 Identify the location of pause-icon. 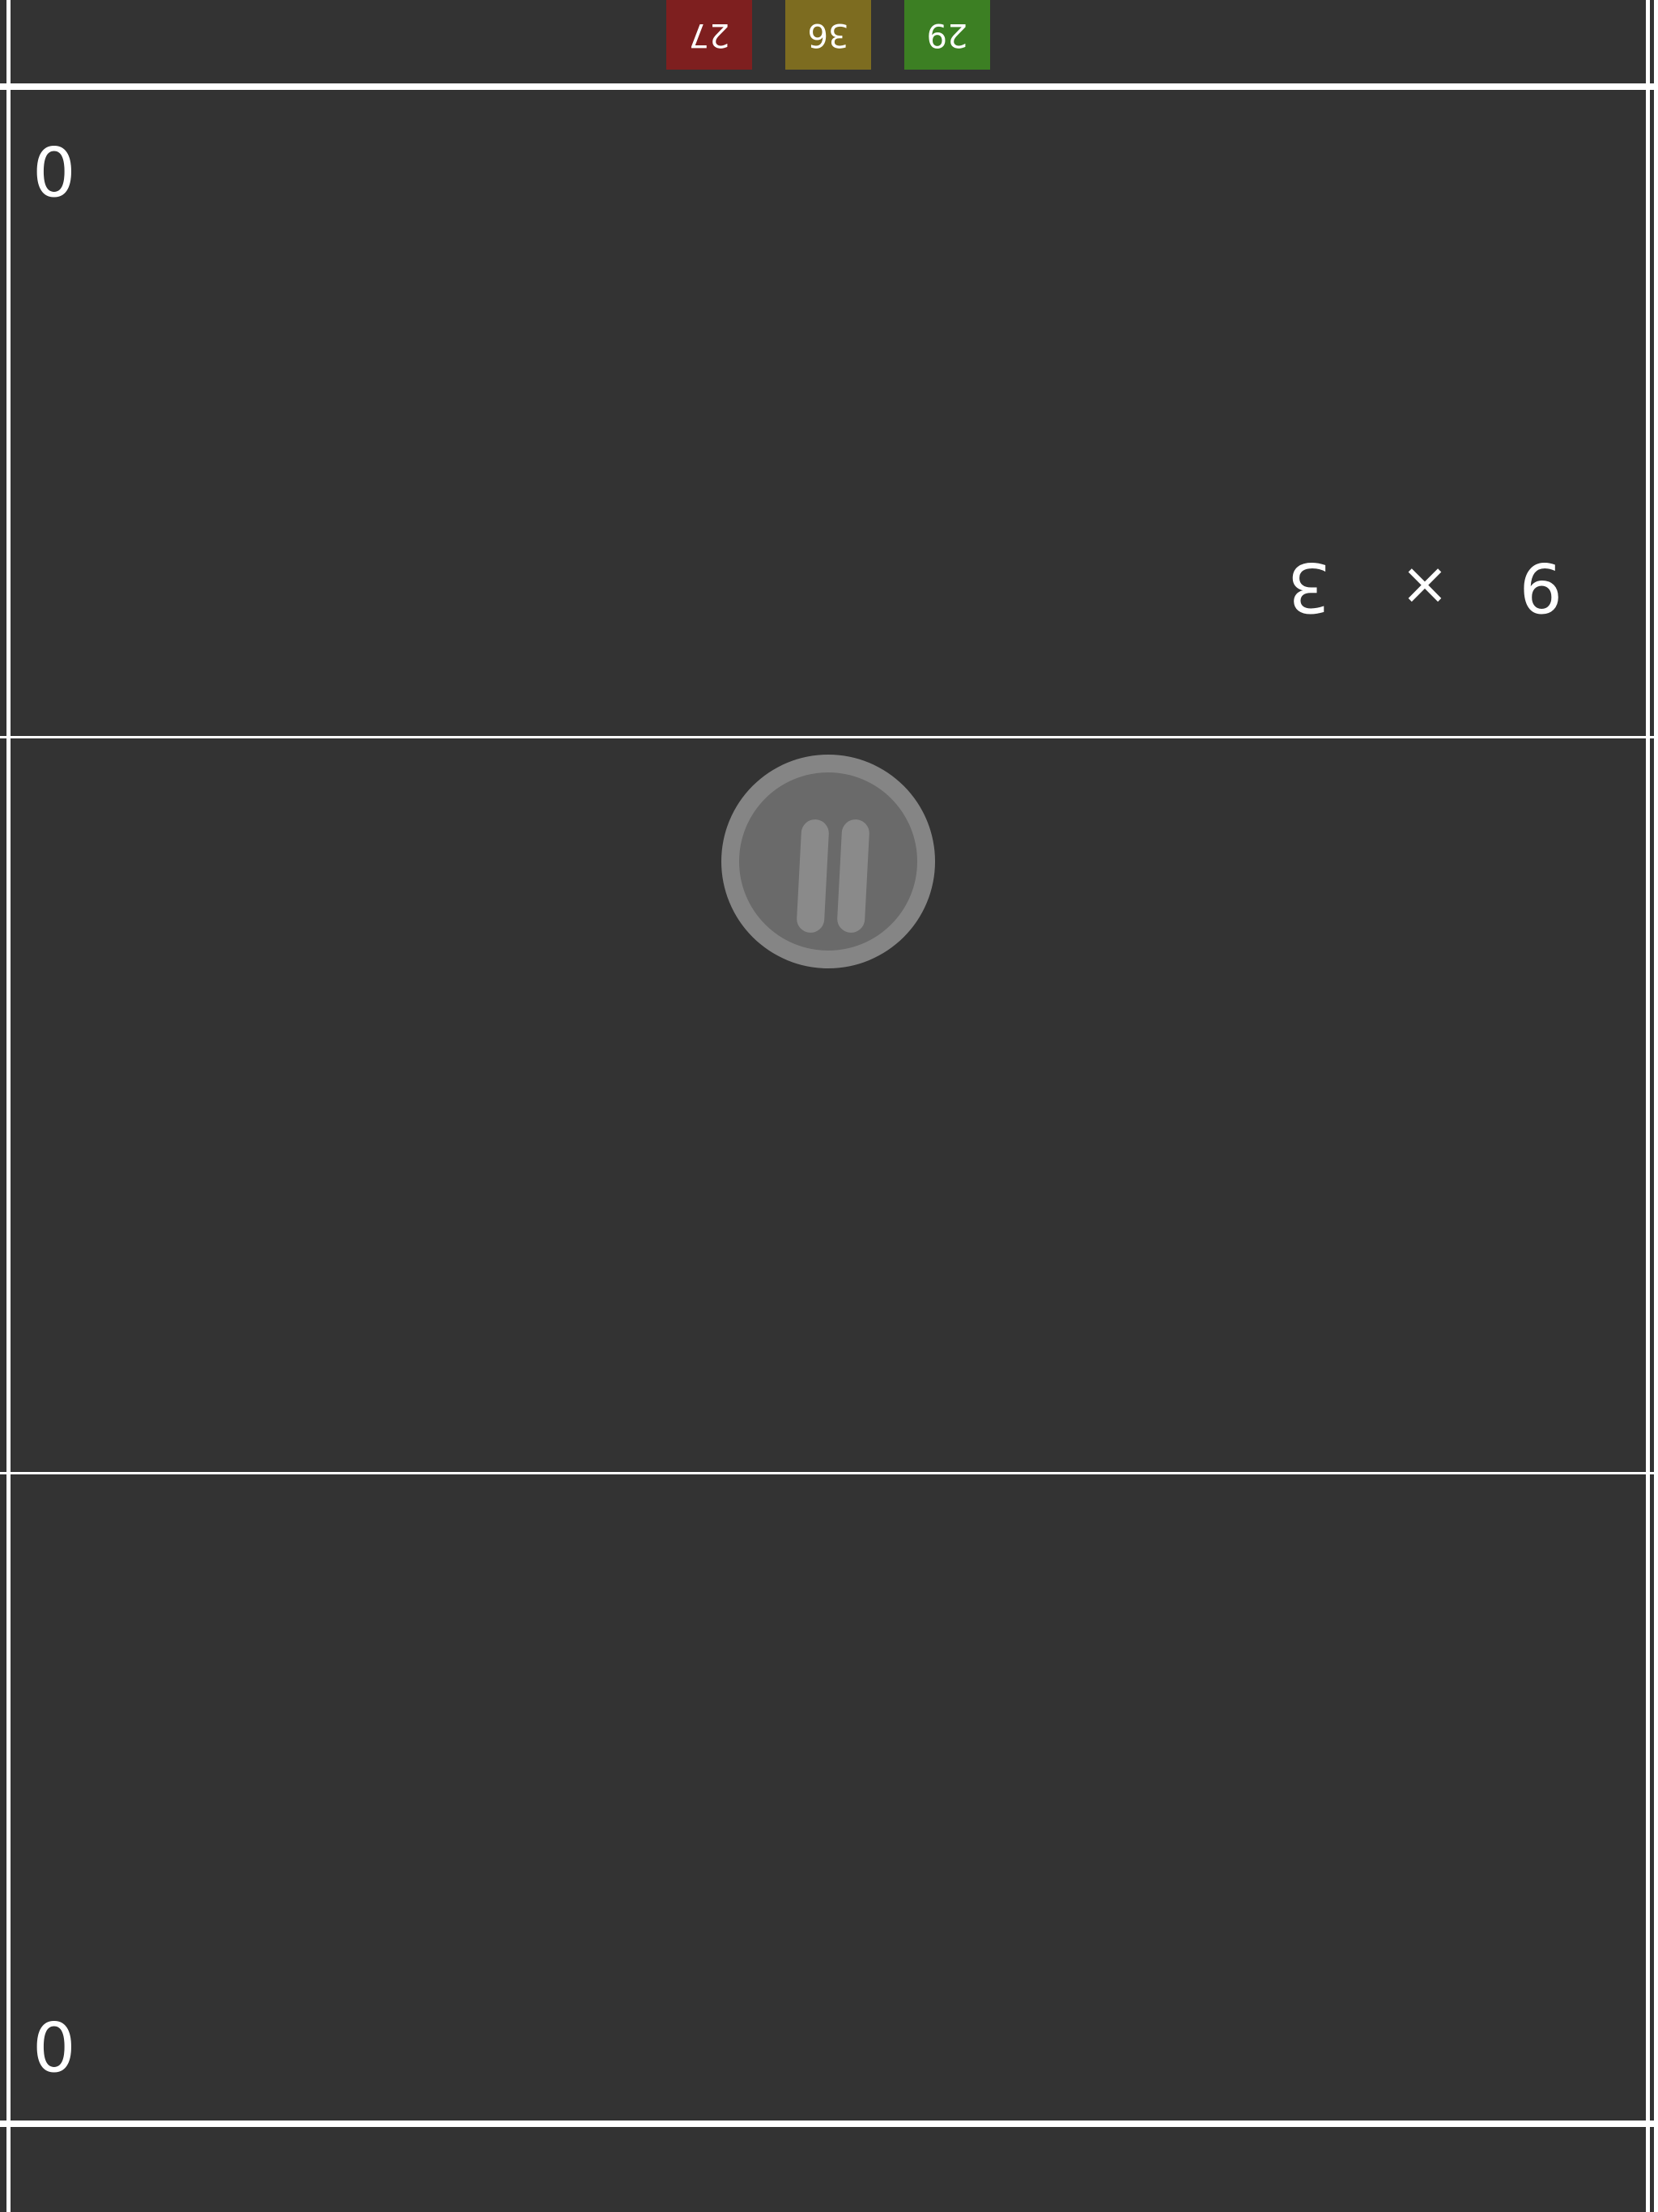
(828, 861).